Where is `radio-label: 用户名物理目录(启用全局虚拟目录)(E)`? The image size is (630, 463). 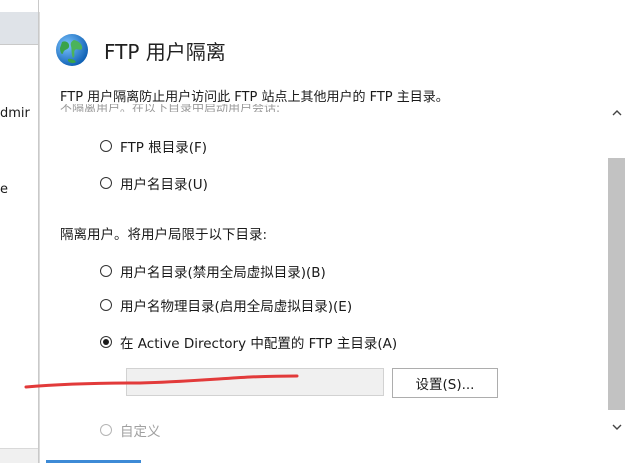
radio-label: 用户名物理目录(启用全局虚拟目录)(E) is located at coordinates (236, 307).